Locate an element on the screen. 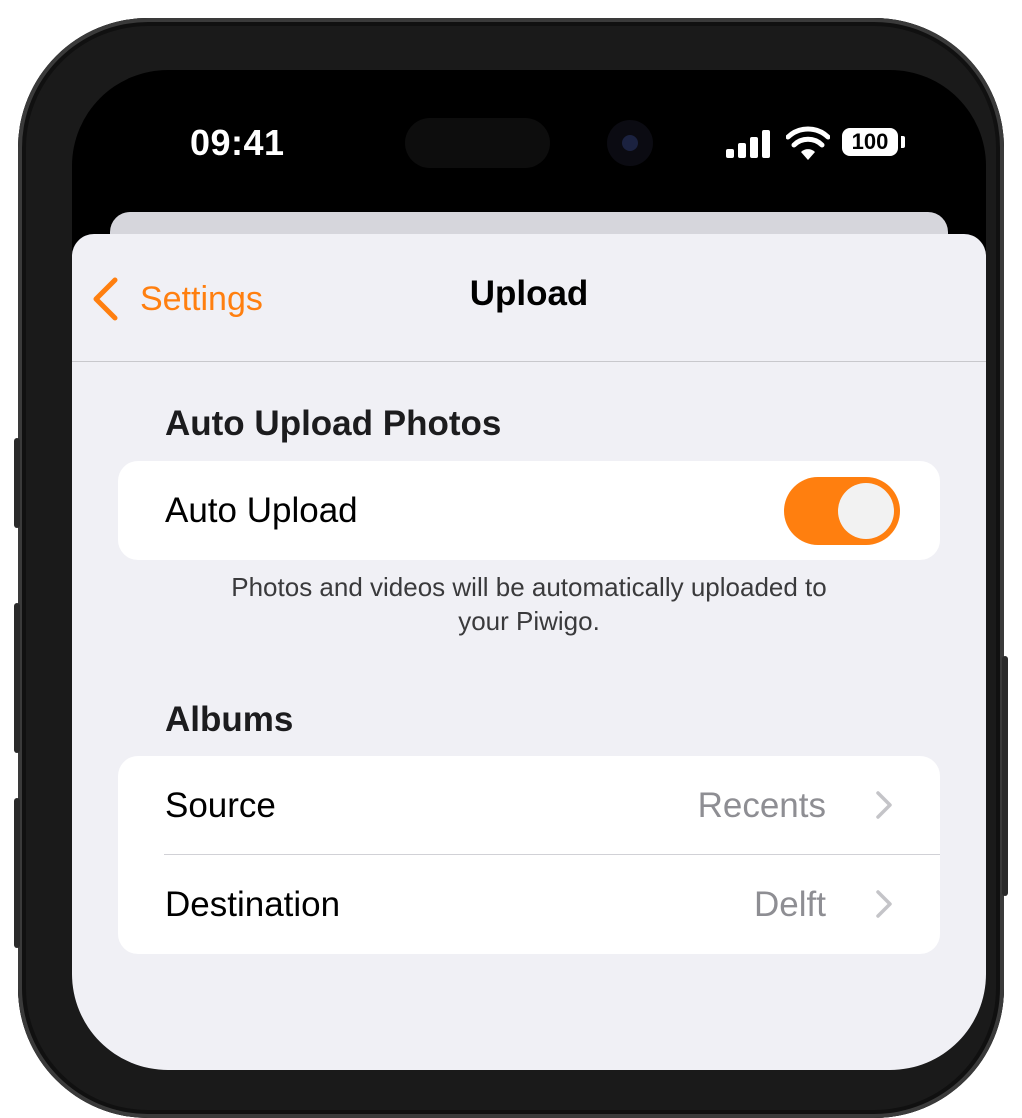  albums-card: Source Recents Destination Delft is located at coordinates (529, 855).